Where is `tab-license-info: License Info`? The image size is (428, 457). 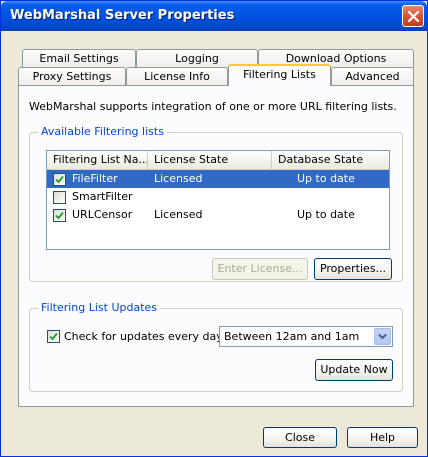 tab-license-info: License Info is located at coordinates (177, 76).